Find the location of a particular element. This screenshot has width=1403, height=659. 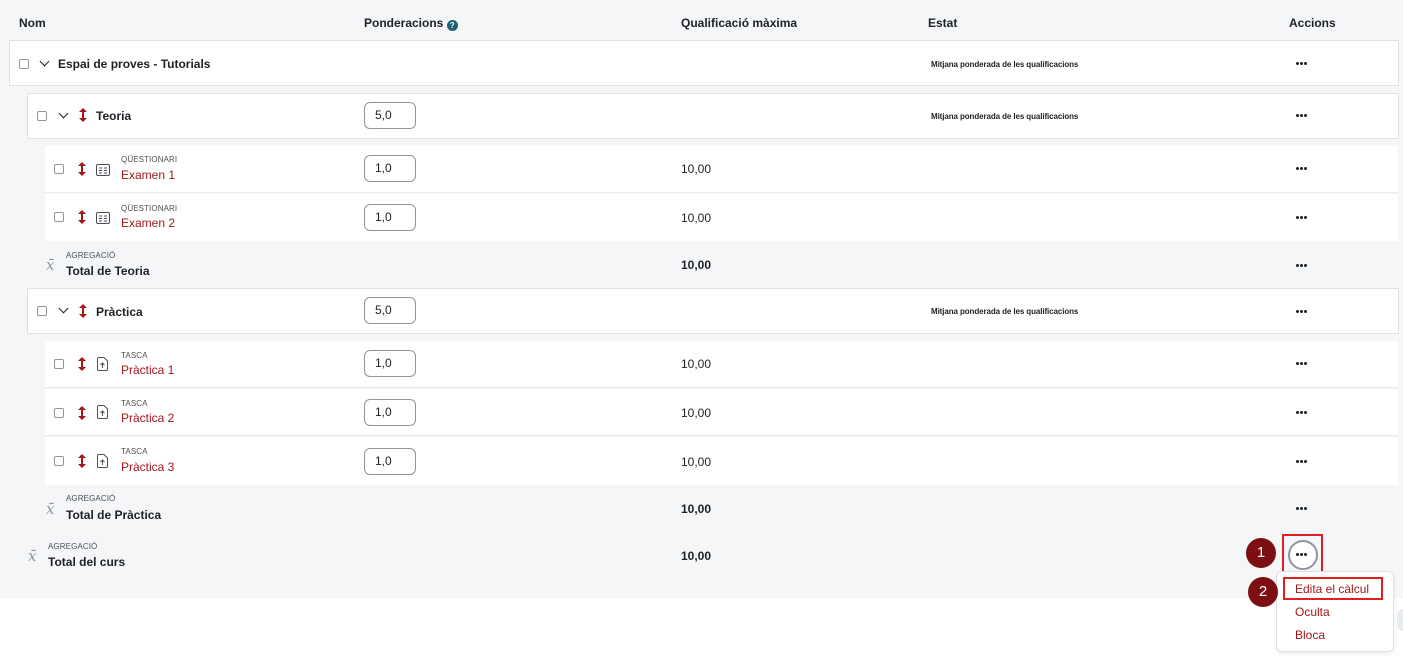

column-header-accions: Accions is located at coordinates (1312, 23).